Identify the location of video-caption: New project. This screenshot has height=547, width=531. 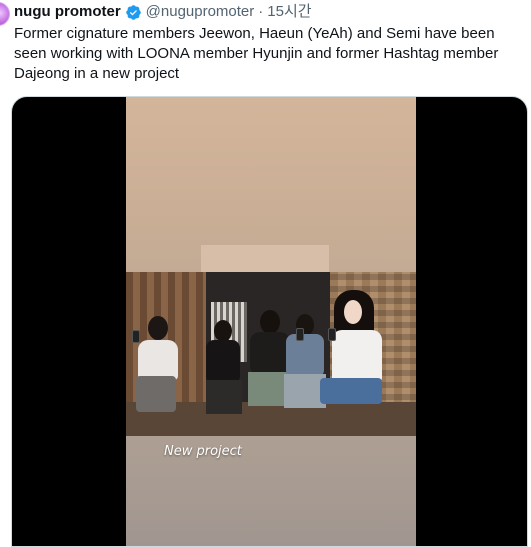
(203, 451).